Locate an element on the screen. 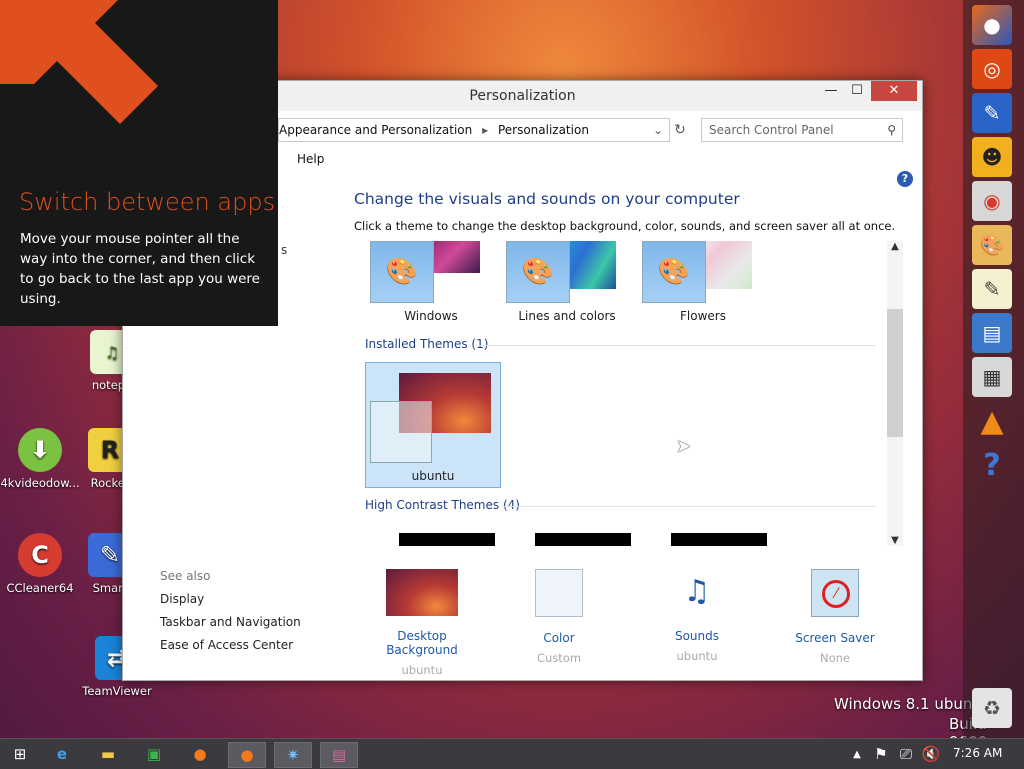 Image resolution: width=1024 pixels, height=769 pixels. app-window-icon: ▤ is located at coordinates (339, 755).